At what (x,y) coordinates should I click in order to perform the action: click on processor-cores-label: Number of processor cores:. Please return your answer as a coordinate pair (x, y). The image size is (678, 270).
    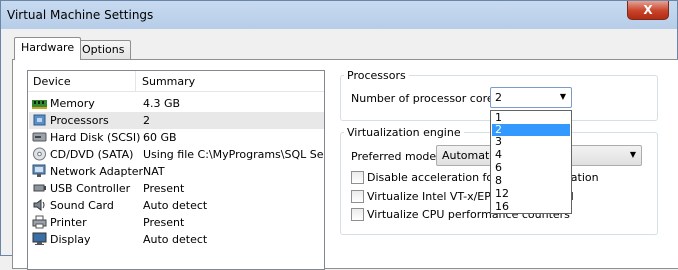
    Looking at the image, I should click on (427, 98).